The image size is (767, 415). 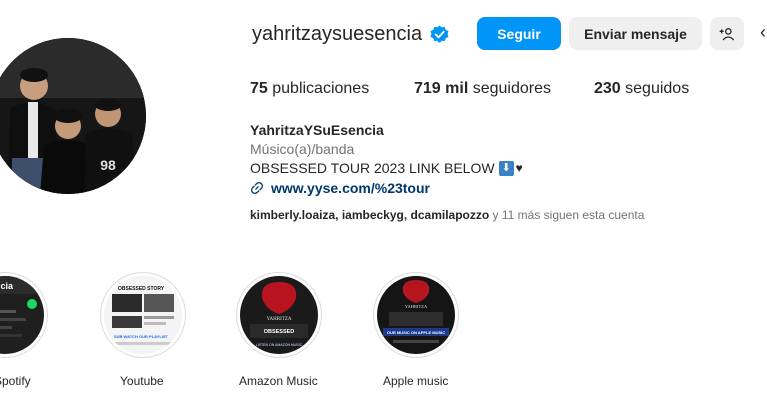 I want to click on youtube-thumb-image: OBSESSED STORY SUB WATCH OUR PLAYLIST, so click(x=143, y=315).